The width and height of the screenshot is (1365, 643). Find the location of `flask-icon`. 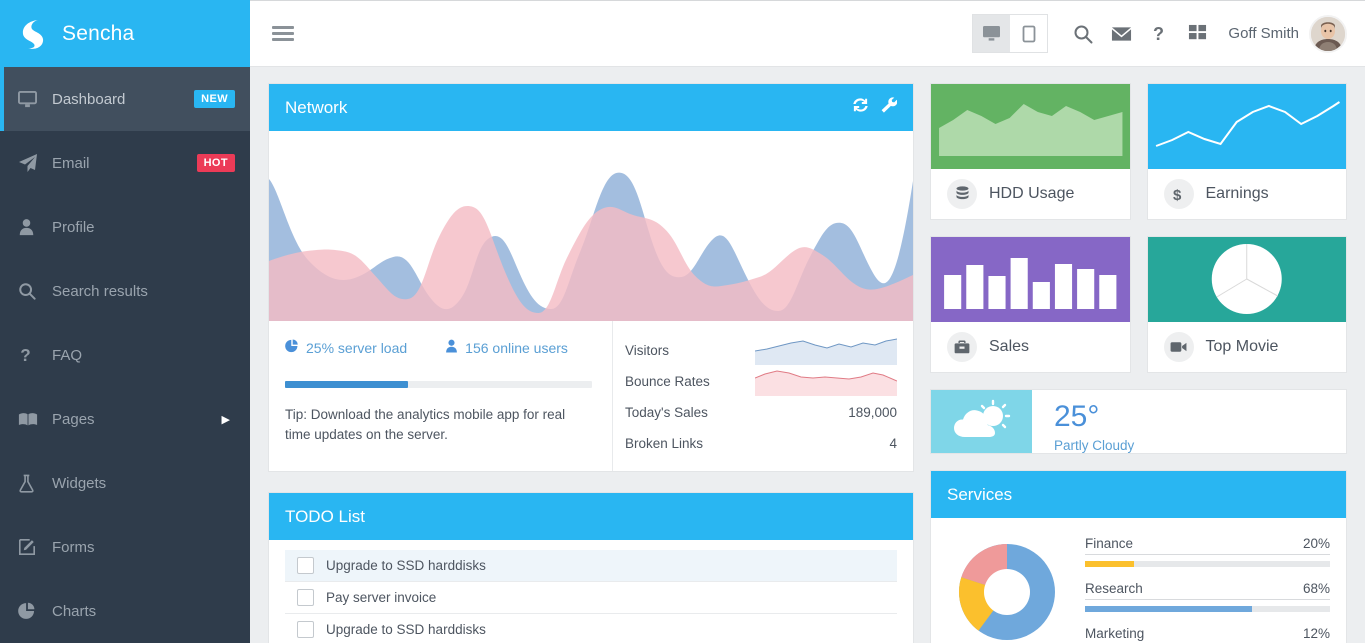

flask-icon is located at coordinates (35, 483).